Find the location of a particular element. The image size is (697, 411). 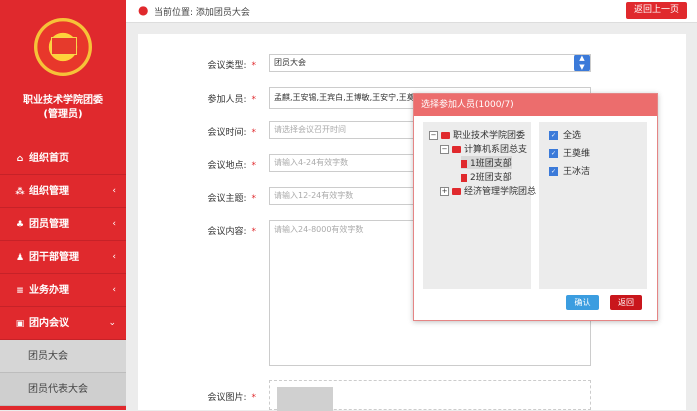

list-icon: ≡ is located at coordinates (20, 291).